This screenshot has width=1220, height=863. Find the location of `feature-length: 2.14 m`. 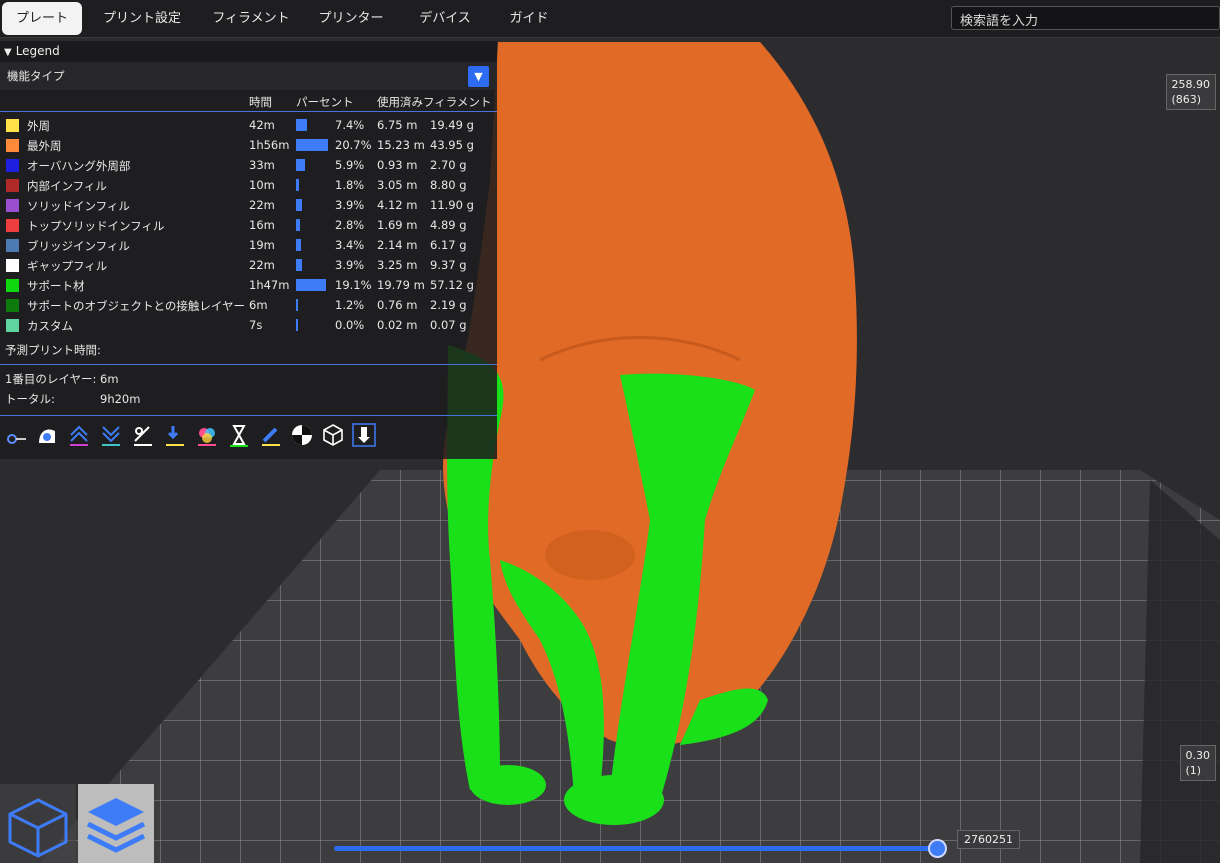

feature-length: 2.14 m is located at coordinates (397, 245).